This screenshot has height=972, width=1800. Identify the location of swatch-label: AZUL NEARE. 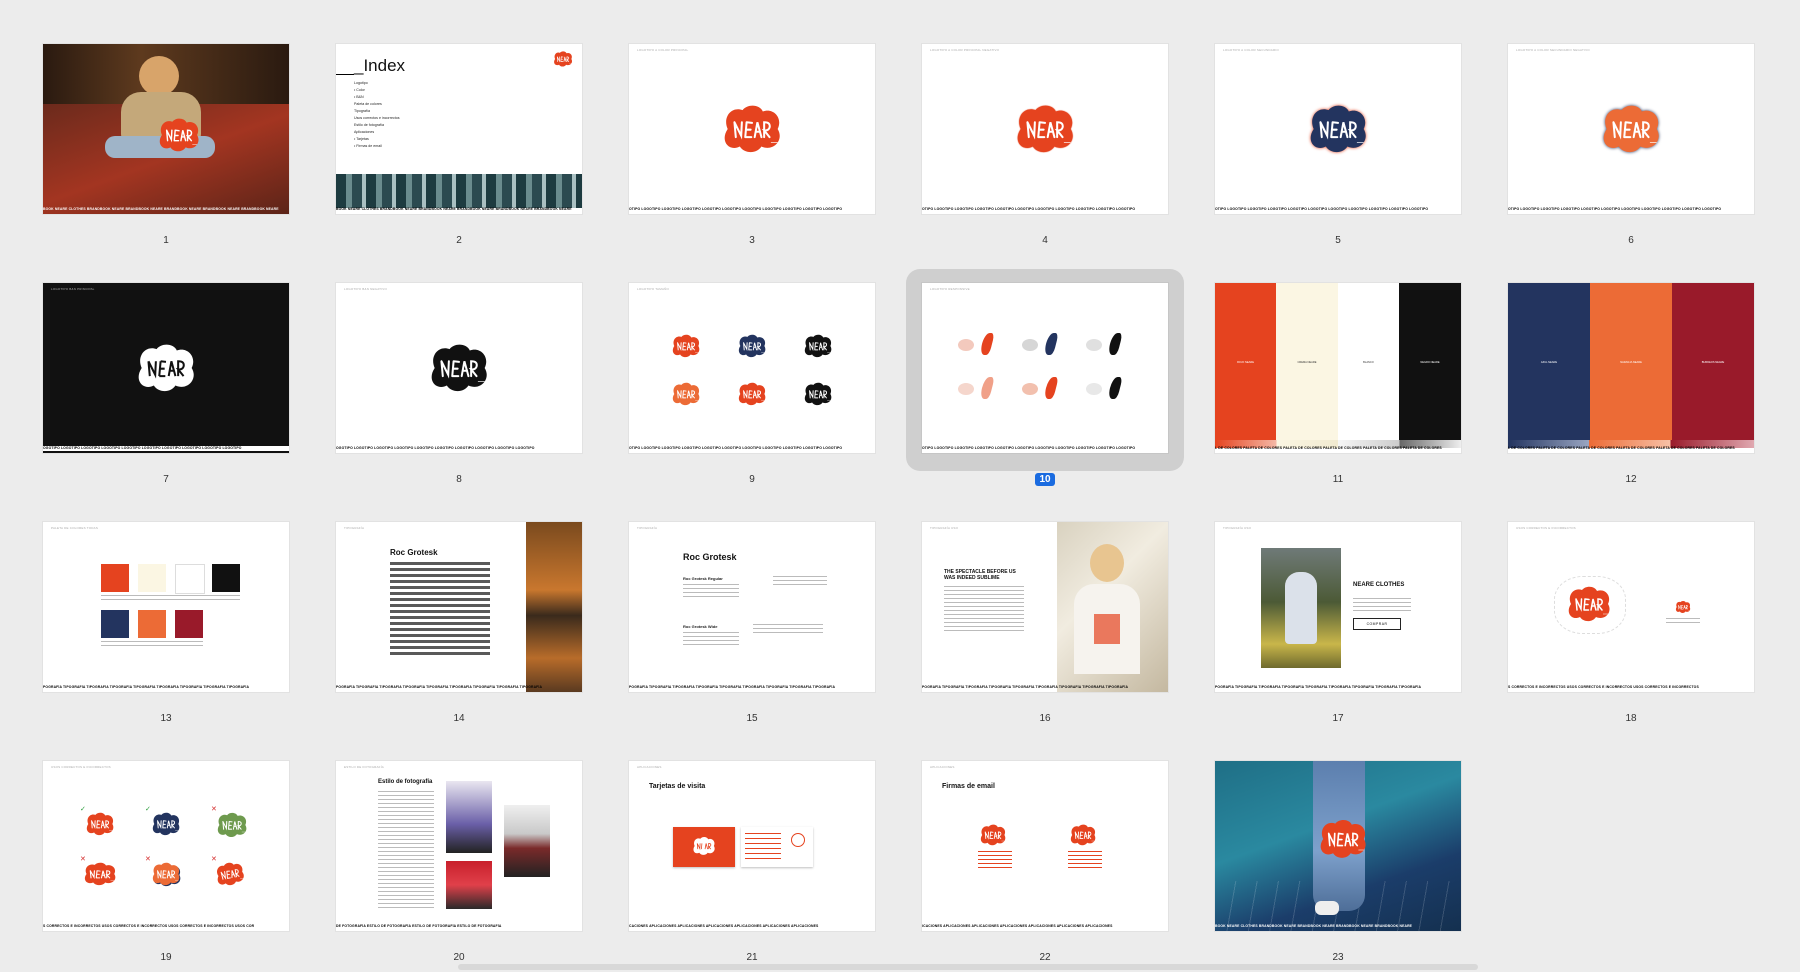
(1549, 362).